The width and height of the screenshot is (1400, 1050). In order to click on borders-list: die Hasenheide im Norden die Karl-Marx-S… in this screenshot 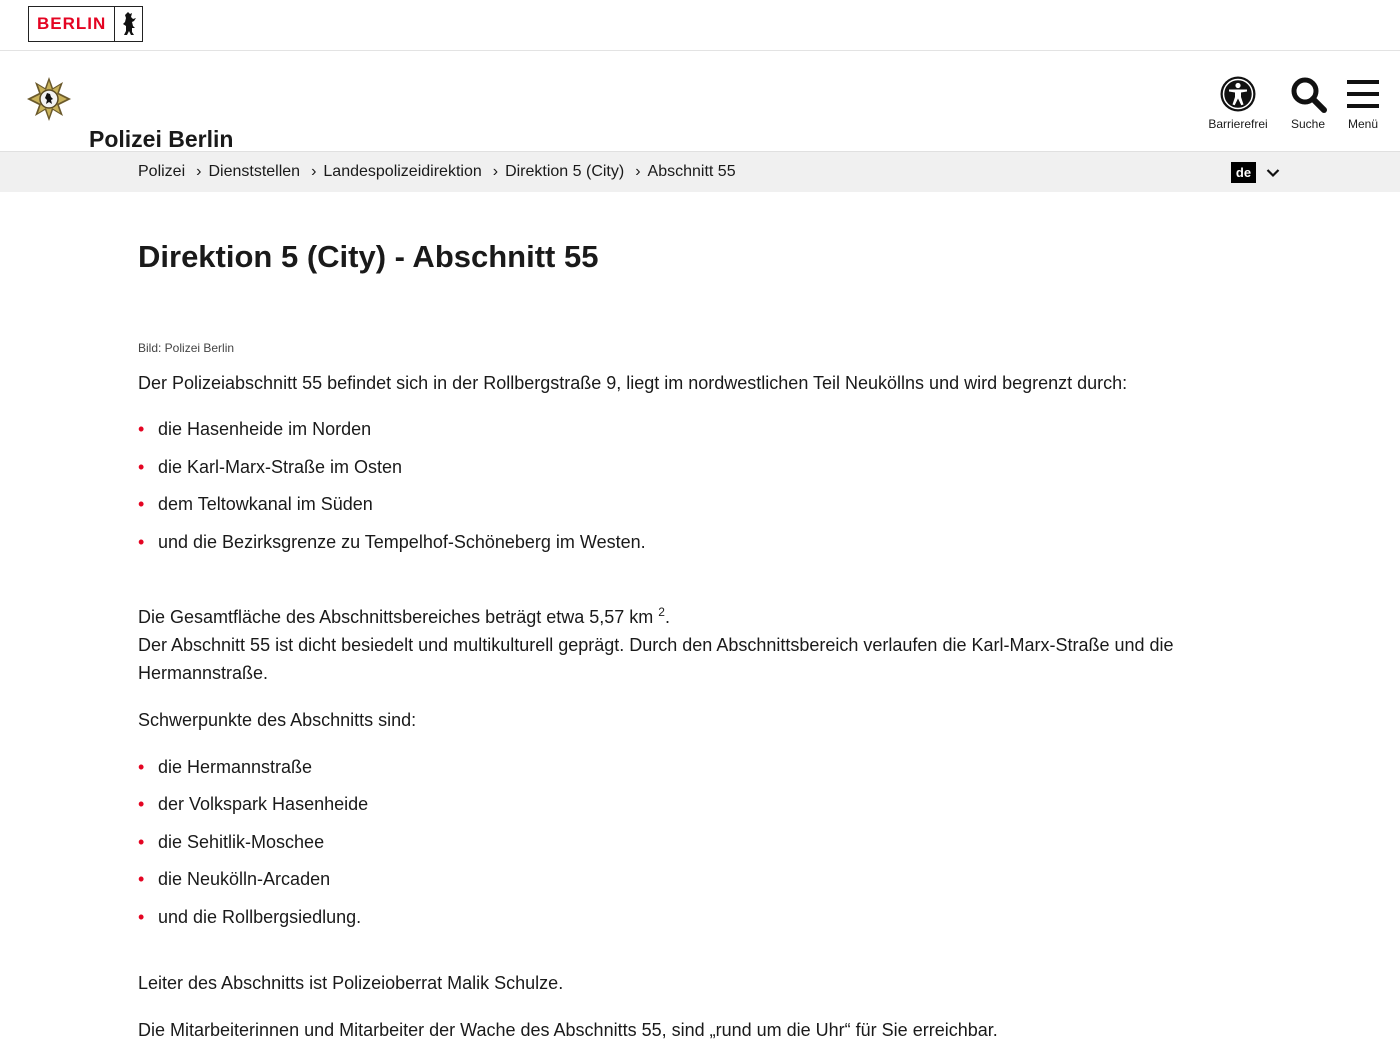, I will do `click(693, 485)`.